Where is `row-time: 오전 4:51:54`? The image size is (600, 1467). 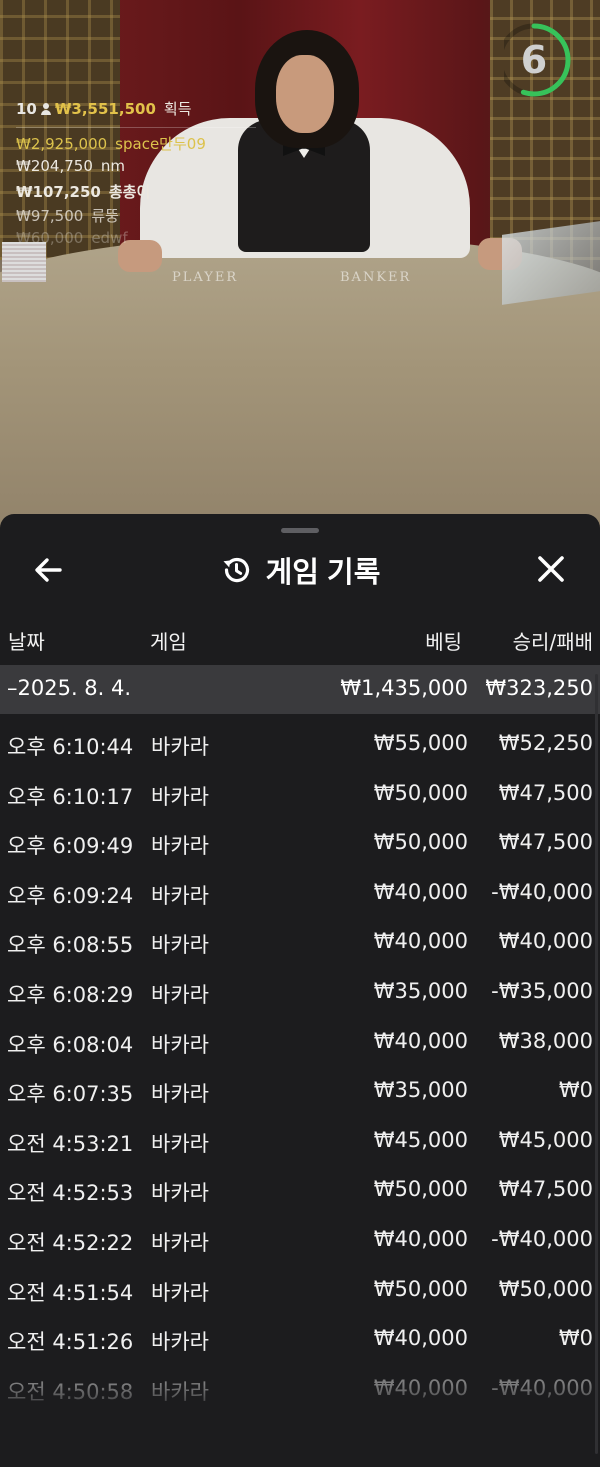
row-time: 오전 4:51:54 is located at coordinates (70, 1292).